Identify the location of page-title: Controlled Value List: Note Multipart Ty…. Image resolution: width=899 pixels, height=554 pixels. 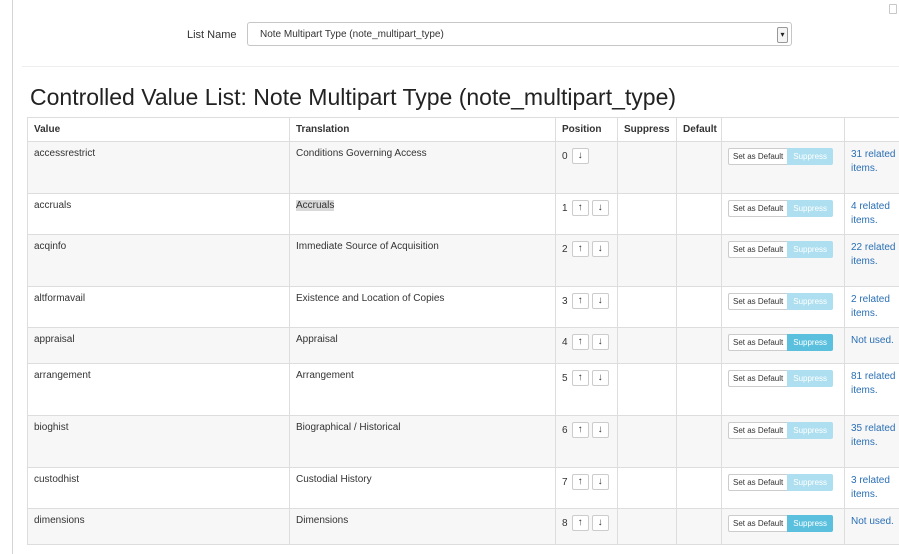
(353, 97).